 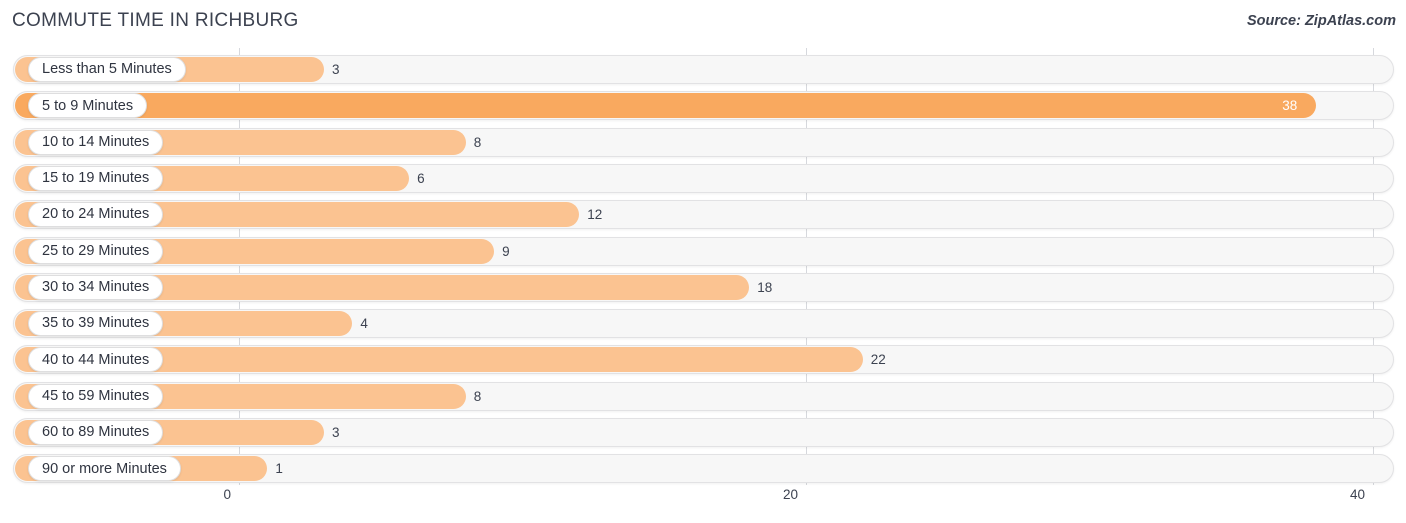 I want to click on bar-value-label: 12, so click(x=595, y=215).